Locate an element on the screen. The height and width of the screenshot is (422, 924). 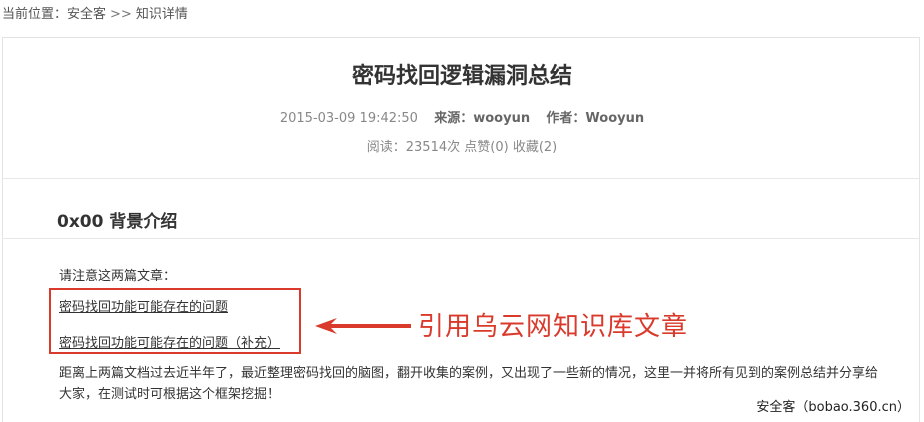
section-heading: 0x00 背景介绍 is located at coordinates (117, 222).